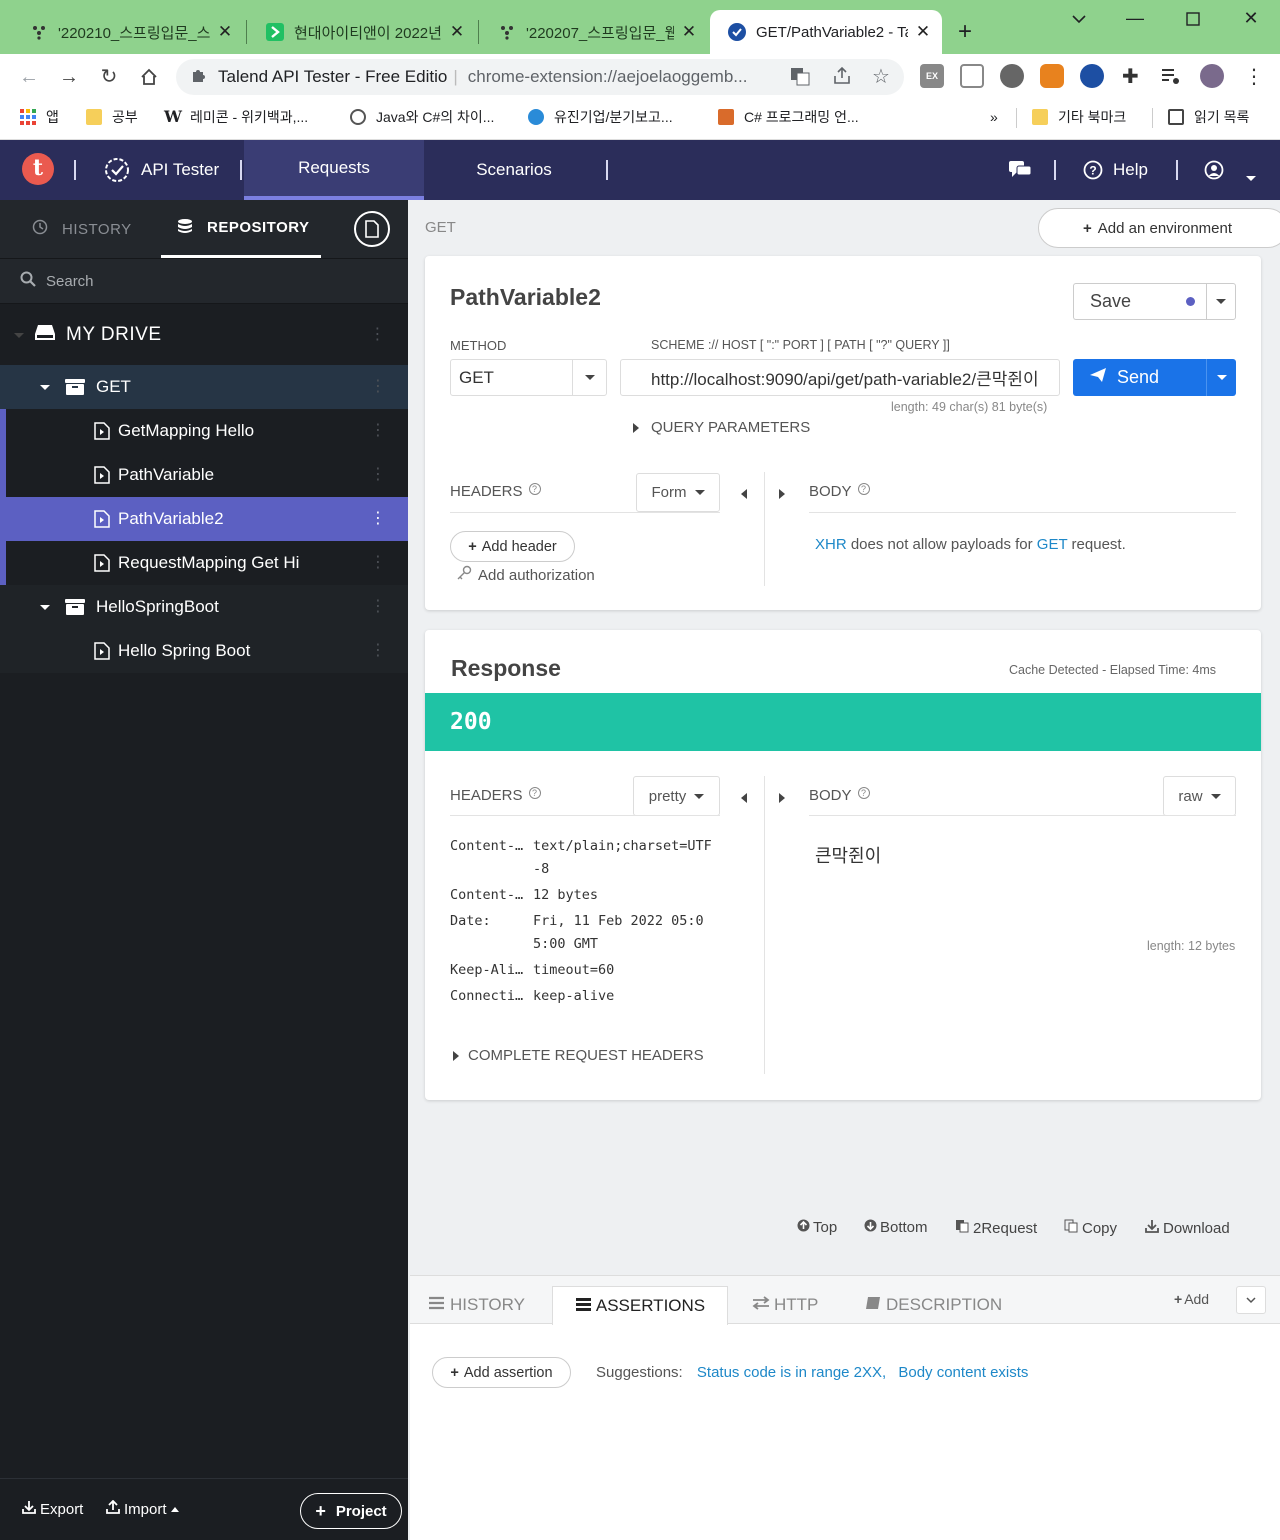 This screenshot has width=1280, height=1540. What do you see at coordinates (785, 1305) in the screenshot?
I see `bottom-tab-http: HTTP` at bounding box center [785, 1305].